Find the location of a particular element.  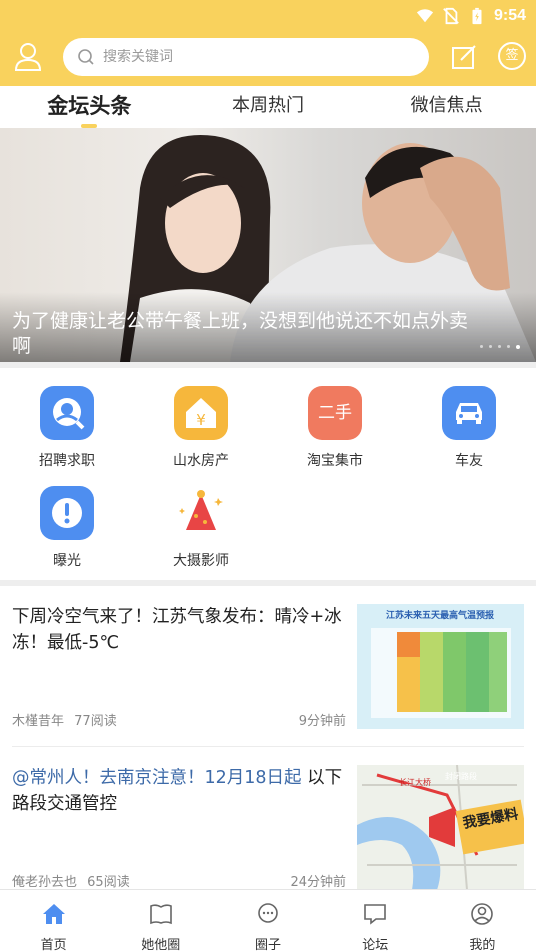

article-mention: @常州人！去南京注意！12月18日起 is located at coordinates (157, 778).